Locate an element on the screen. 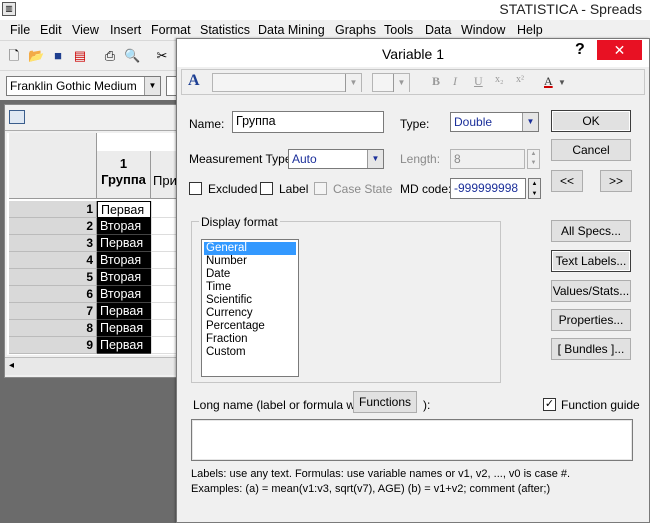  list-item: Time is located at coordinates (250, 287).